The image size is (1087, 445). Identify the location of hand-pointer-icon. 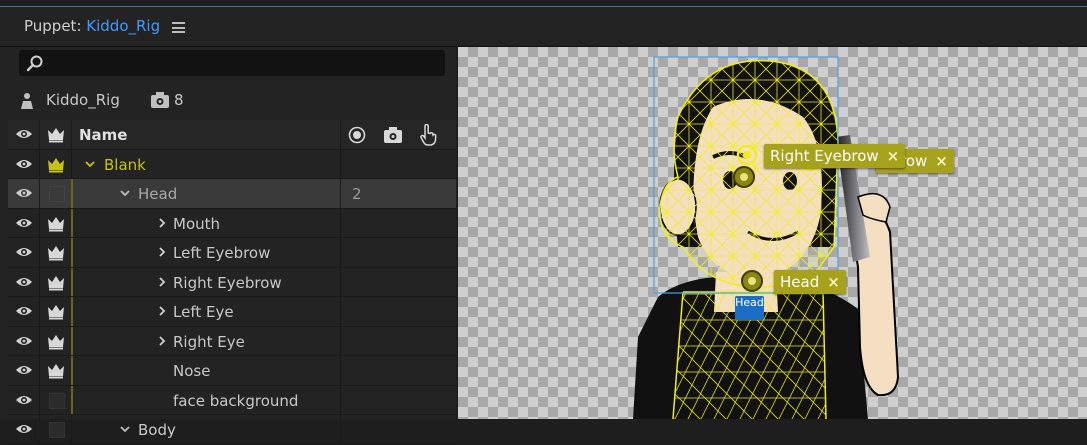
(428, 135).